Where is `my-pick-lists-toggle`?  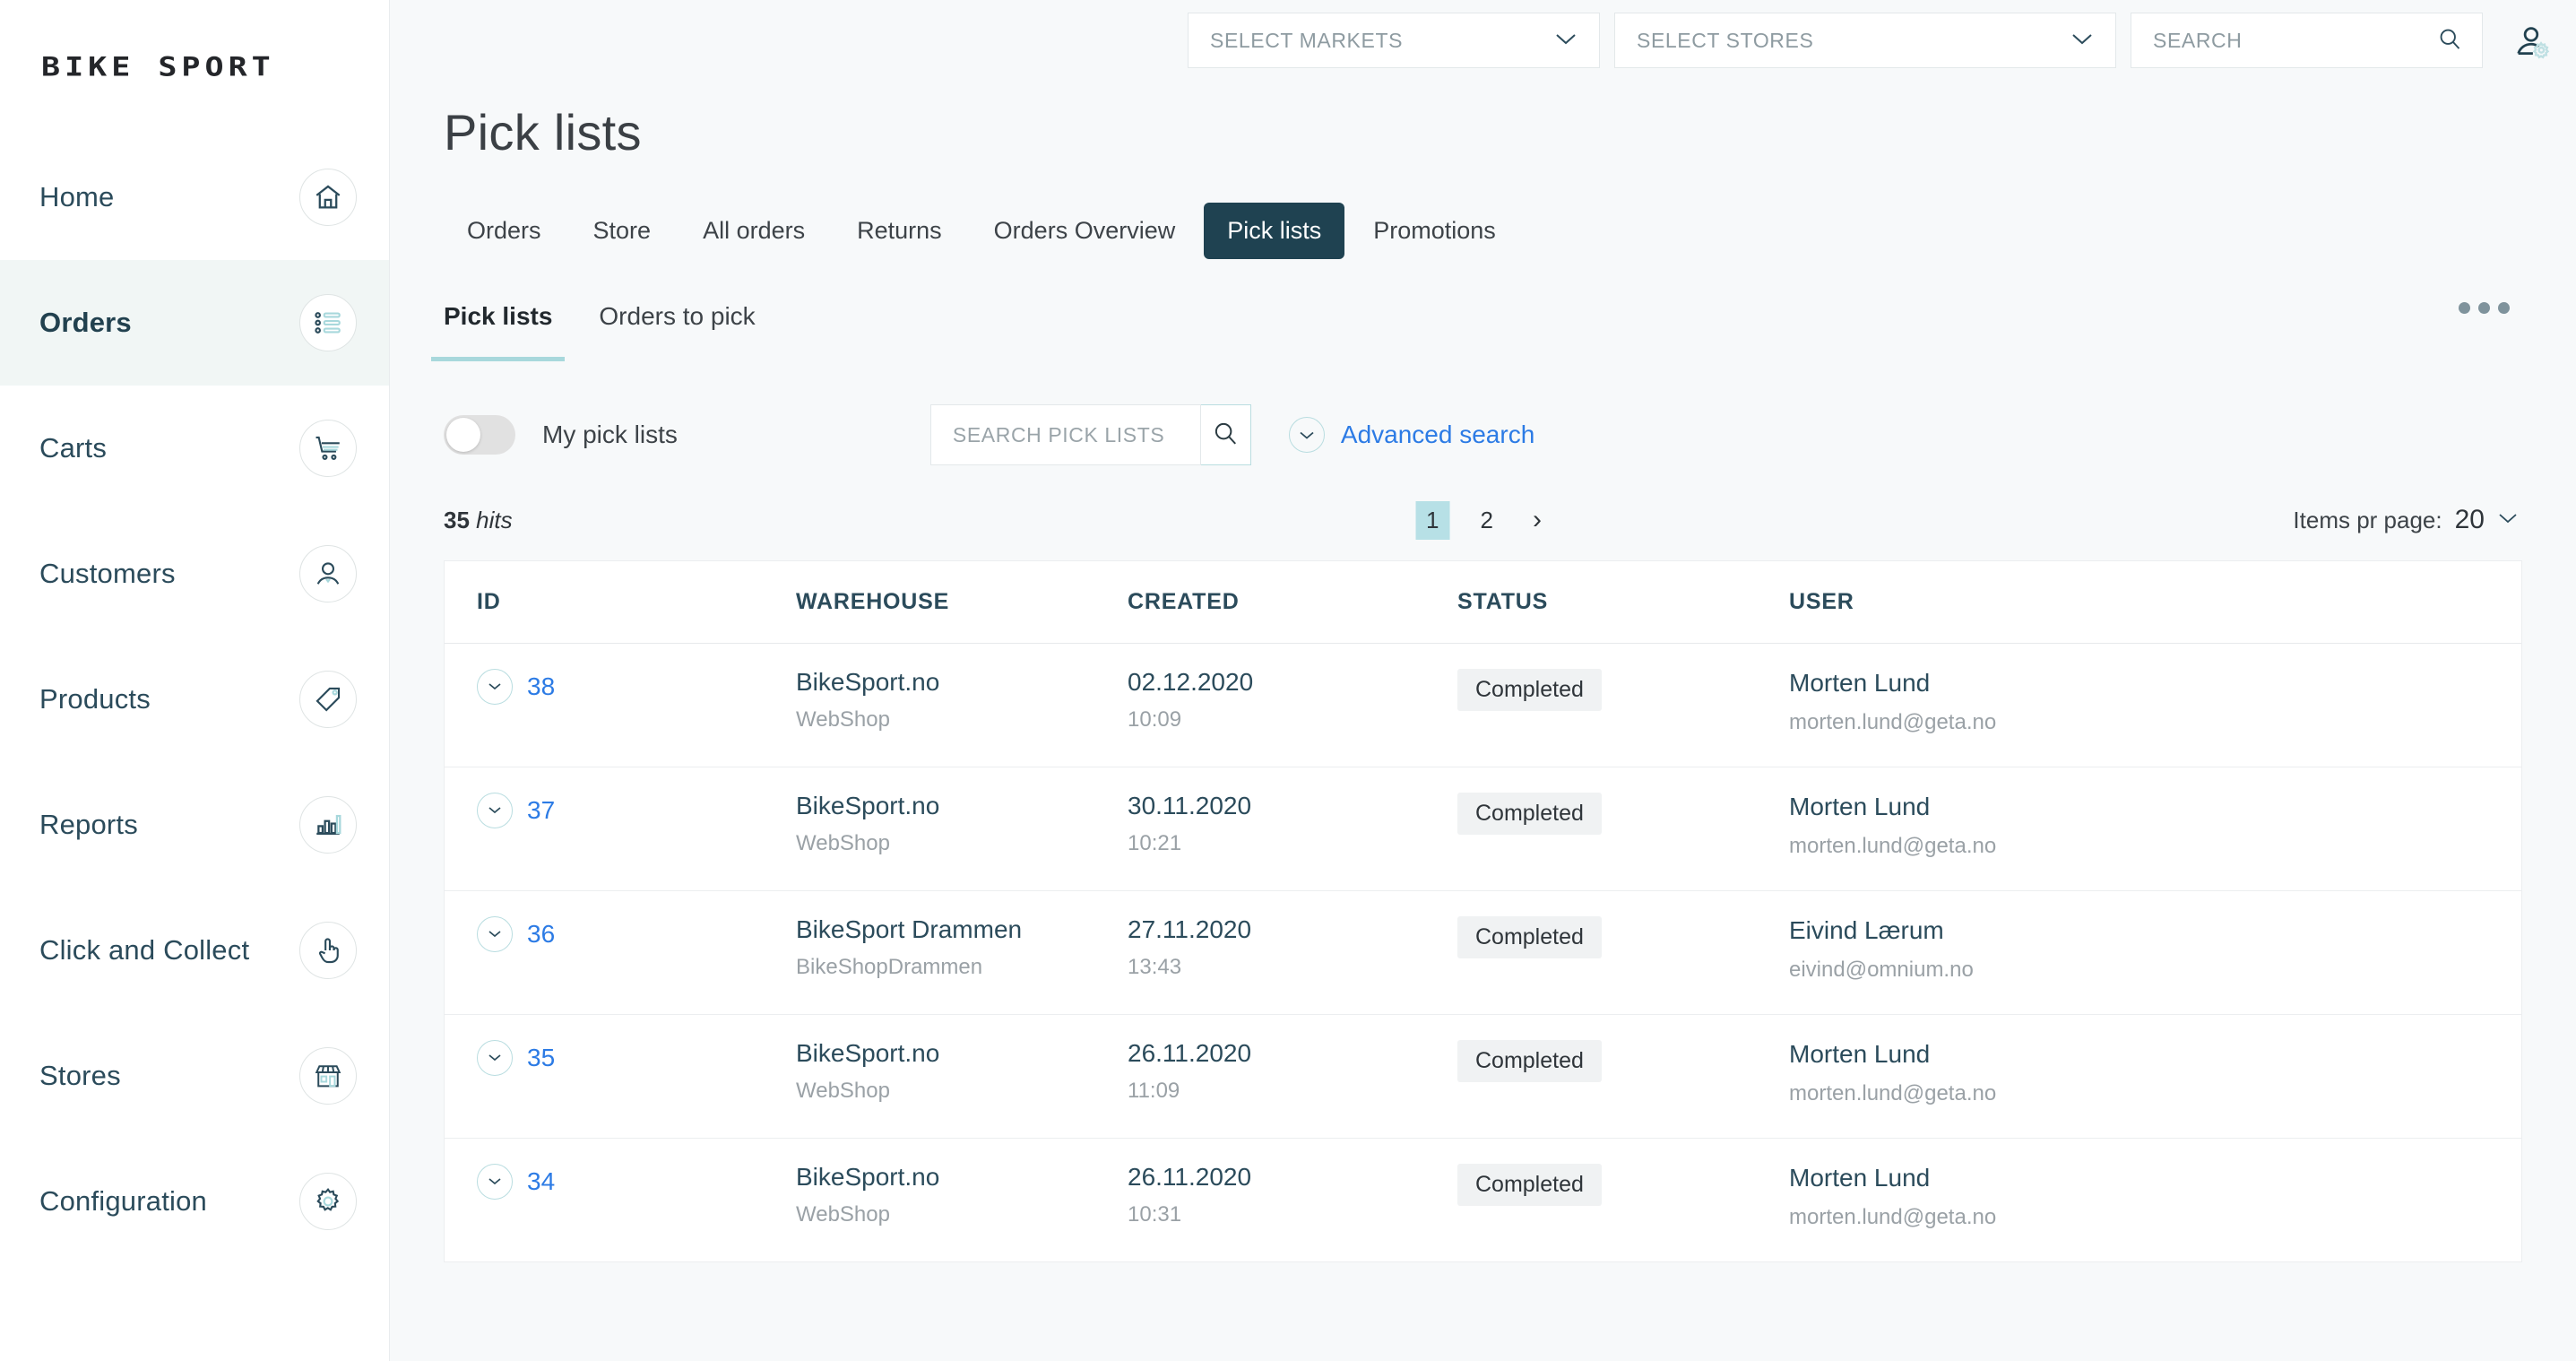 my-pick-lists-toggle is located at coordinates (479, 435).